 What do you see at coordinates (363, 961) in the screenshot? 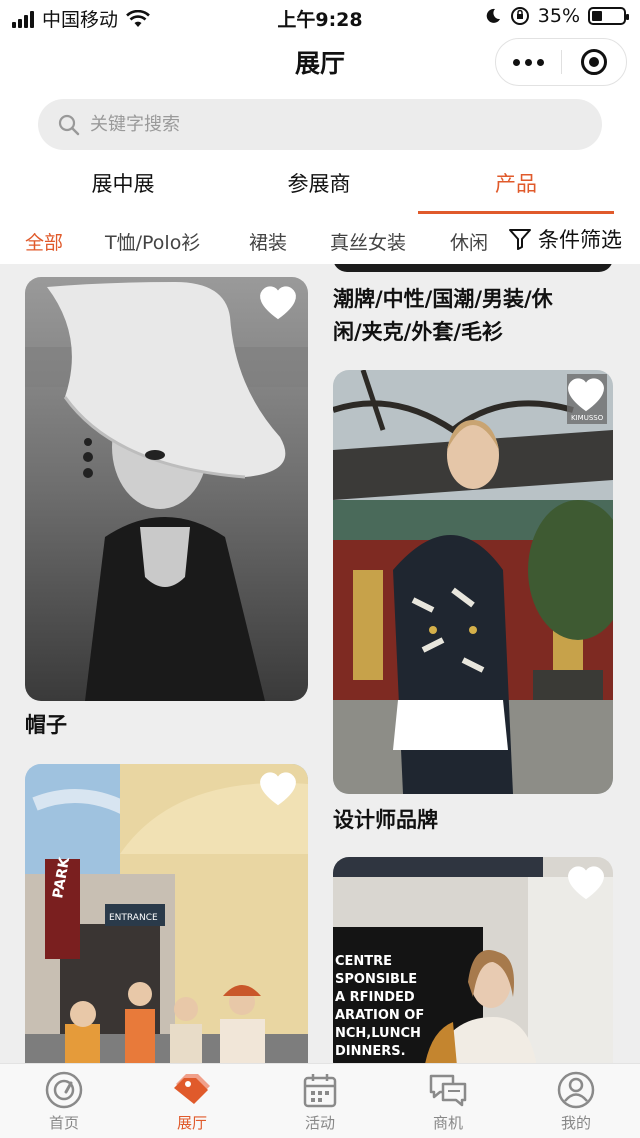
I see `sign-text-line: CENTRE` at bounding box center [363, 961].